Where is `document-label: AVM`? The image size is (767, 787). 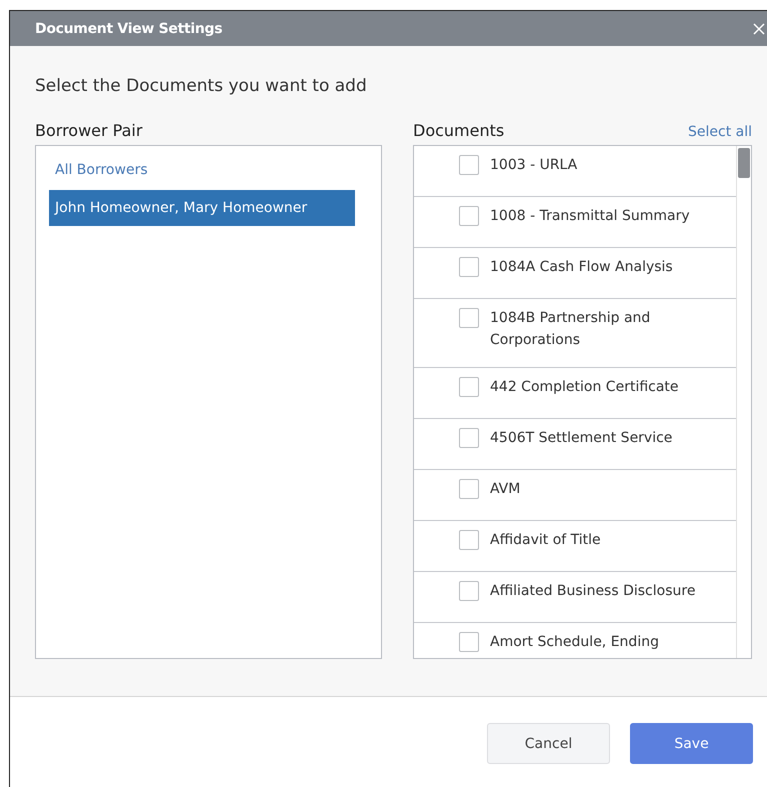 document-label: AVM is located at coordinates (505, 489).